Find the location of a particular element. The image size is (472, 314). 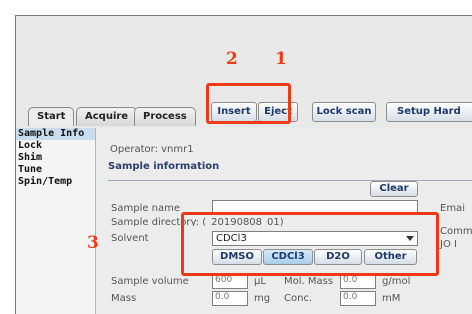

insert-button: Insert is located at coordinates (234, 112).